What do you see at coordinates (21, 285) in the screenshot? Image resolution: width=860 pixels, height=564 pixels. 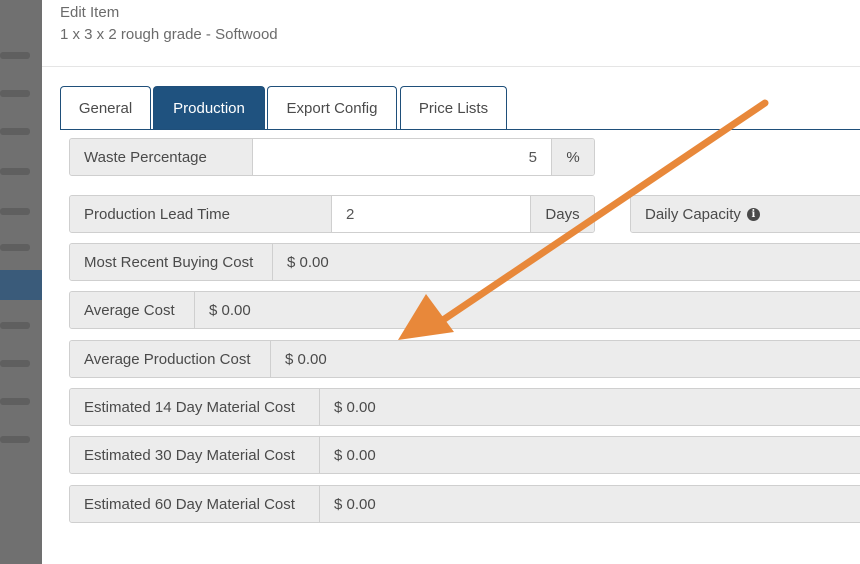 I see `background-active-item` at bounding box center [21, 285].